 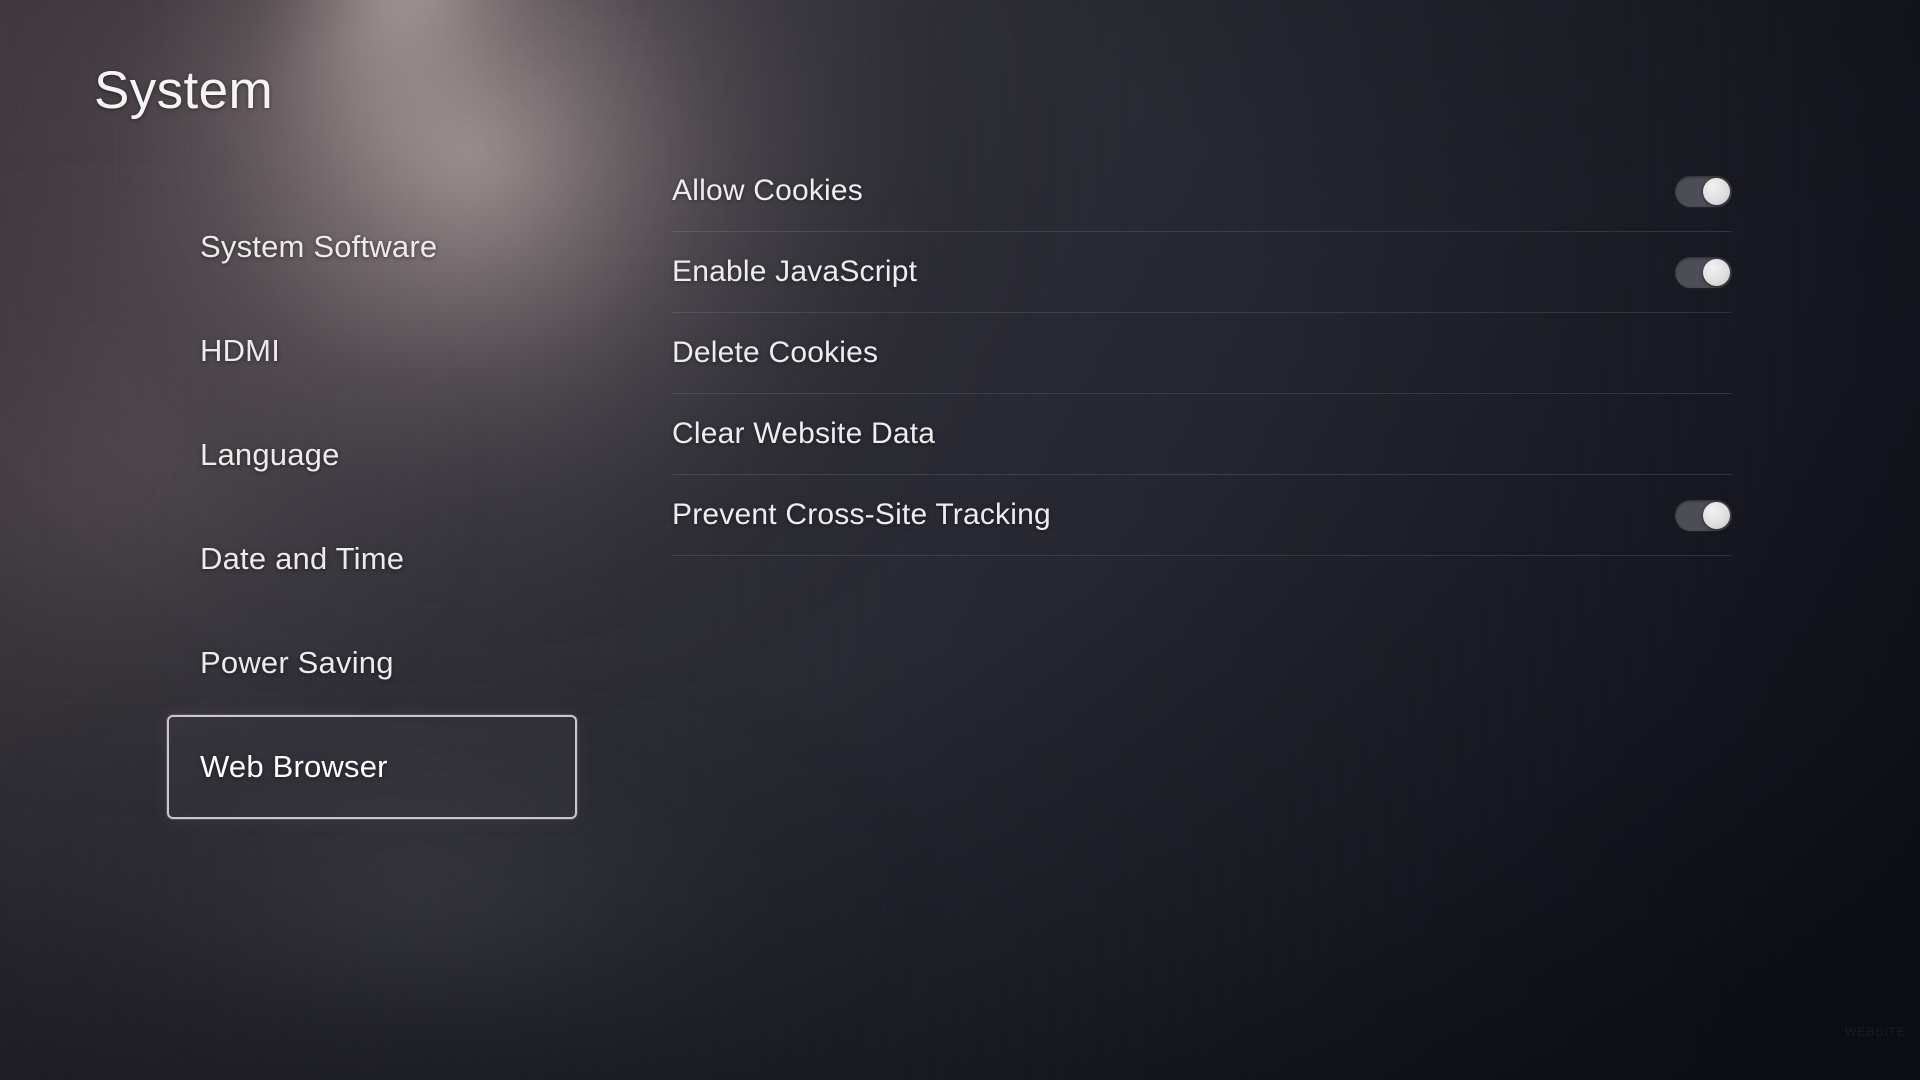 What do you see at coordinates (372, 455) in the screenshot?
I see `sidebar-item-language: Language` at bounding box center [372, 455].